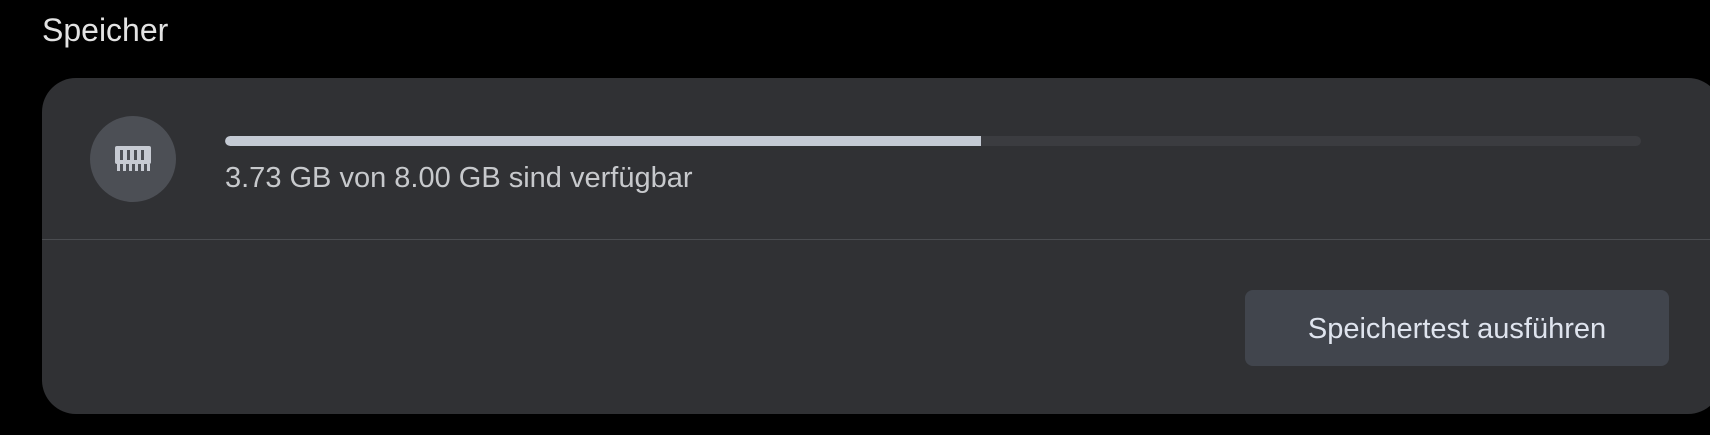 The height and width of the screenshot is (435, 1710). Describe the element at coordinates (105, 30) in the screenshot. I see `section-title: Speicher` at that location.